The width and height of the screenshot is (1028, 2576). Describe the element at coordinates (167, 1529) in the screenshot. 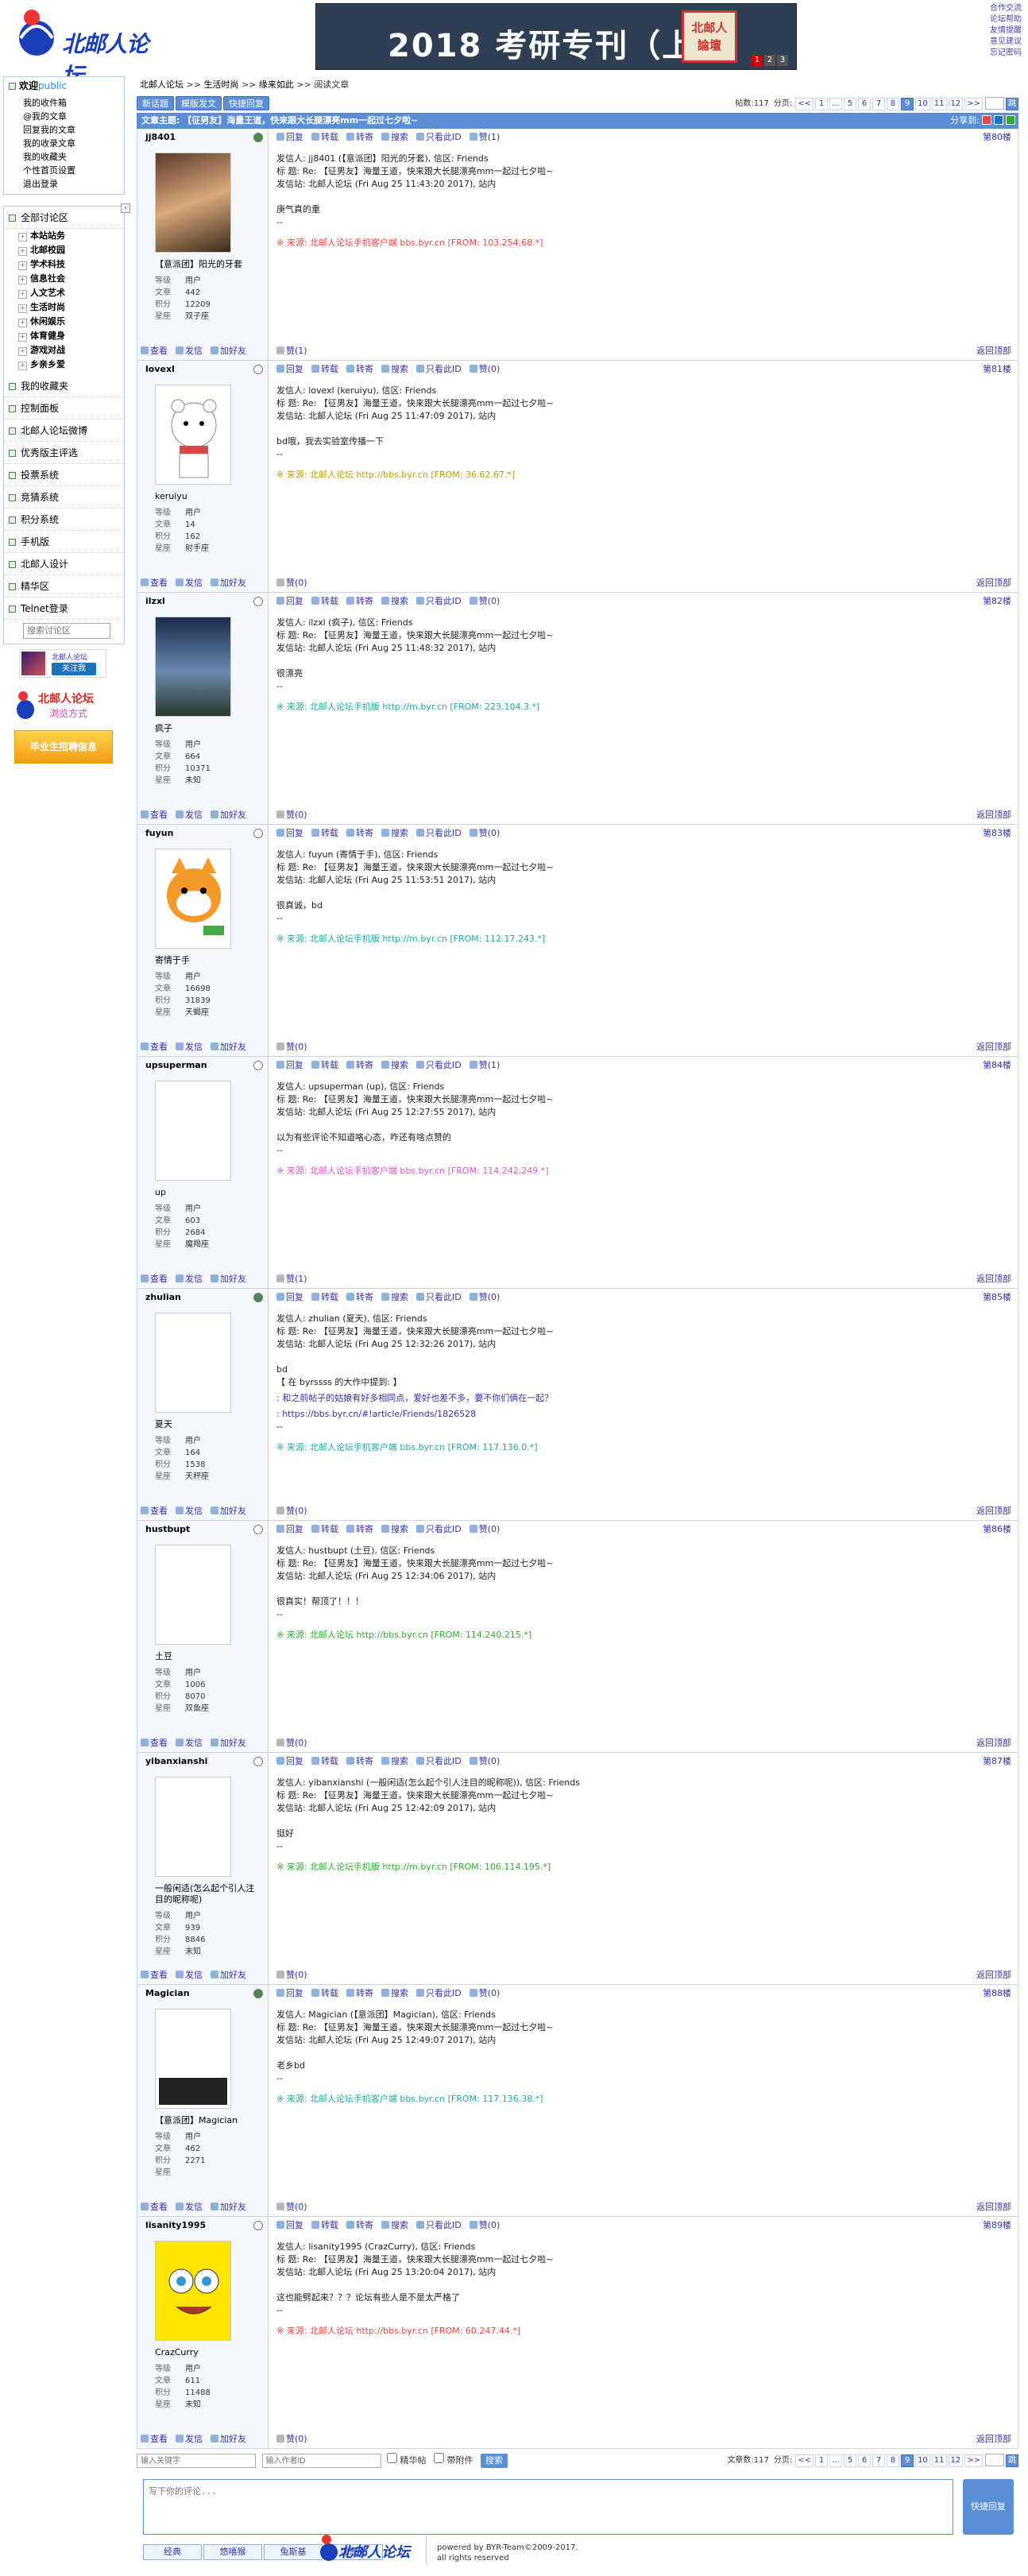

I see `post-username: hustbupt` at that location.